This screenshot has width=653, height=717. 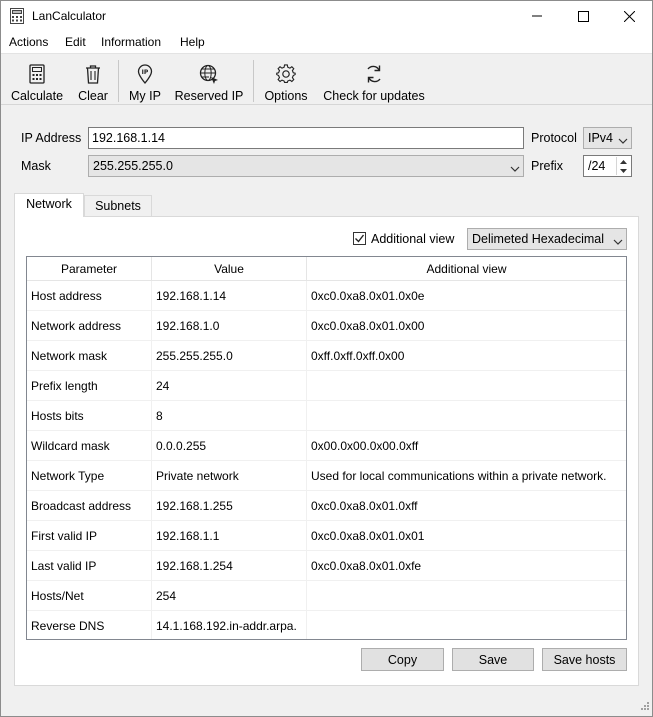 What do you see at coordinates (229, 356) in the screenshot?
I see `cell-value: 255.255.255.0` at bounding box center [229, 356].